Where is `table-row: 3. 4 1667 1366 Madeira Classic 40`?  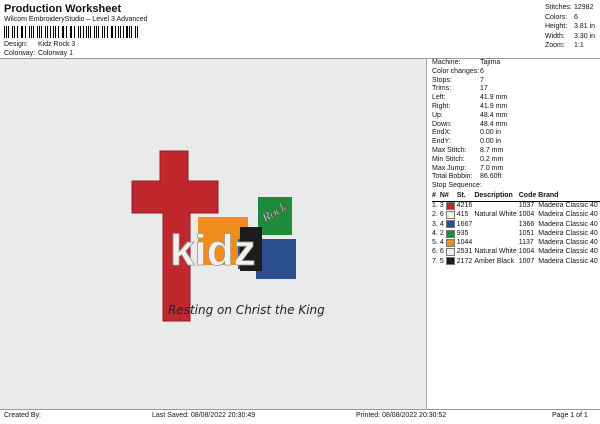 table-row: 3. 4 1667 1366 Madeira Classic 40 is located at coordinates (516, 224).